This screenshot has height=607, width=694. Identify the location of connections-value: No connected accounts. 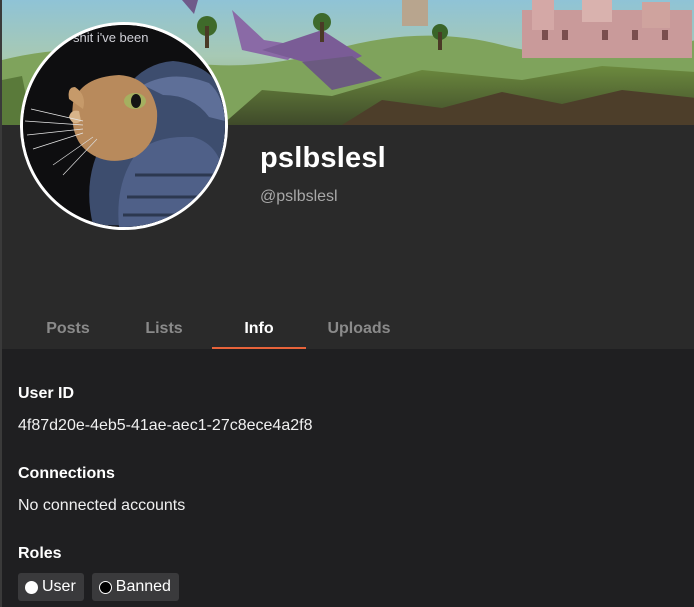
(102, 505).